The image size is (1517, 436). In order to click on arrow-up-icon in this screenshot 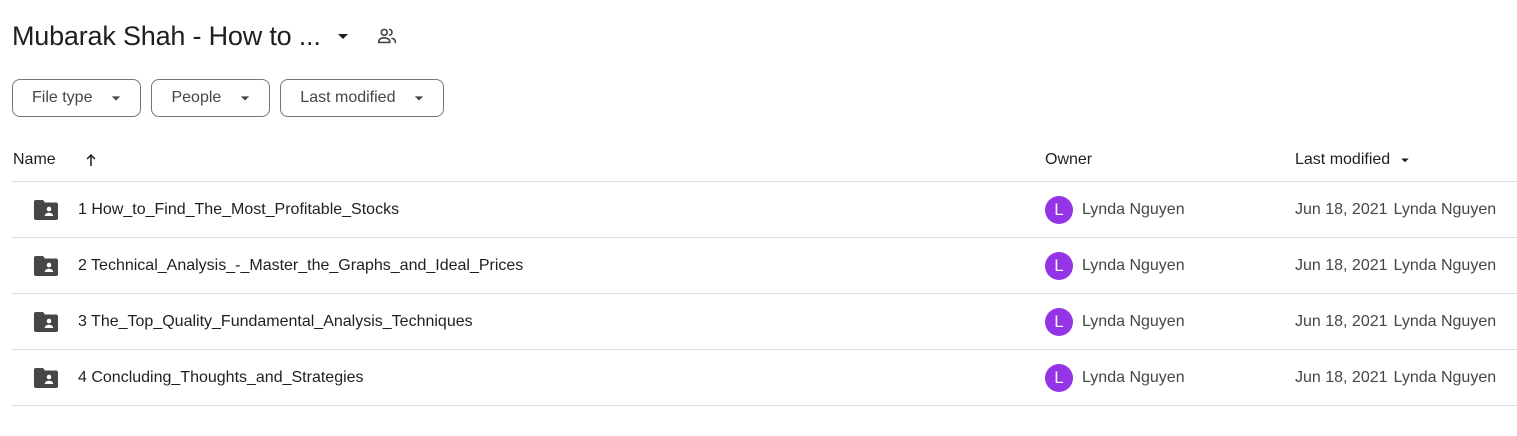, I will do `click(91, 159)`.